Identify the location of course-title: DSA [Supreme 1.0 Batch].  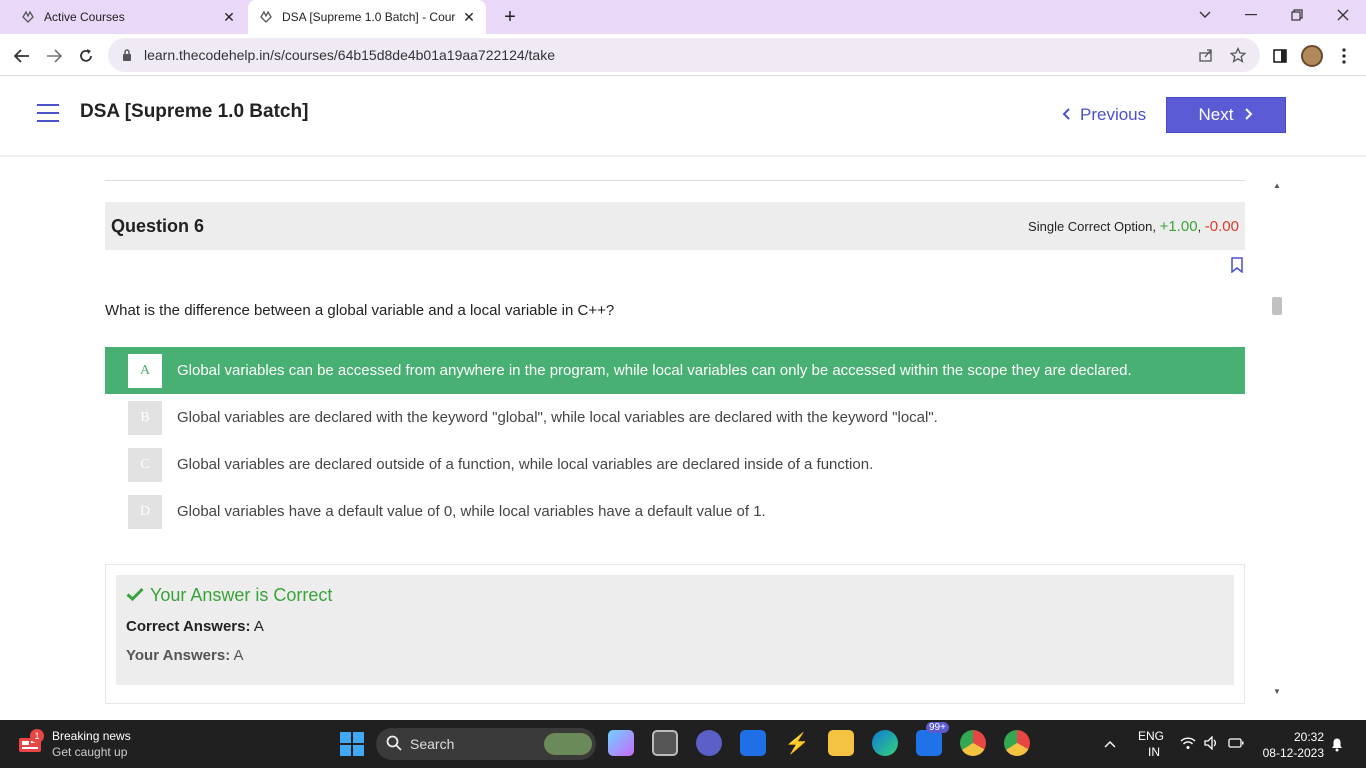
(194, 111).